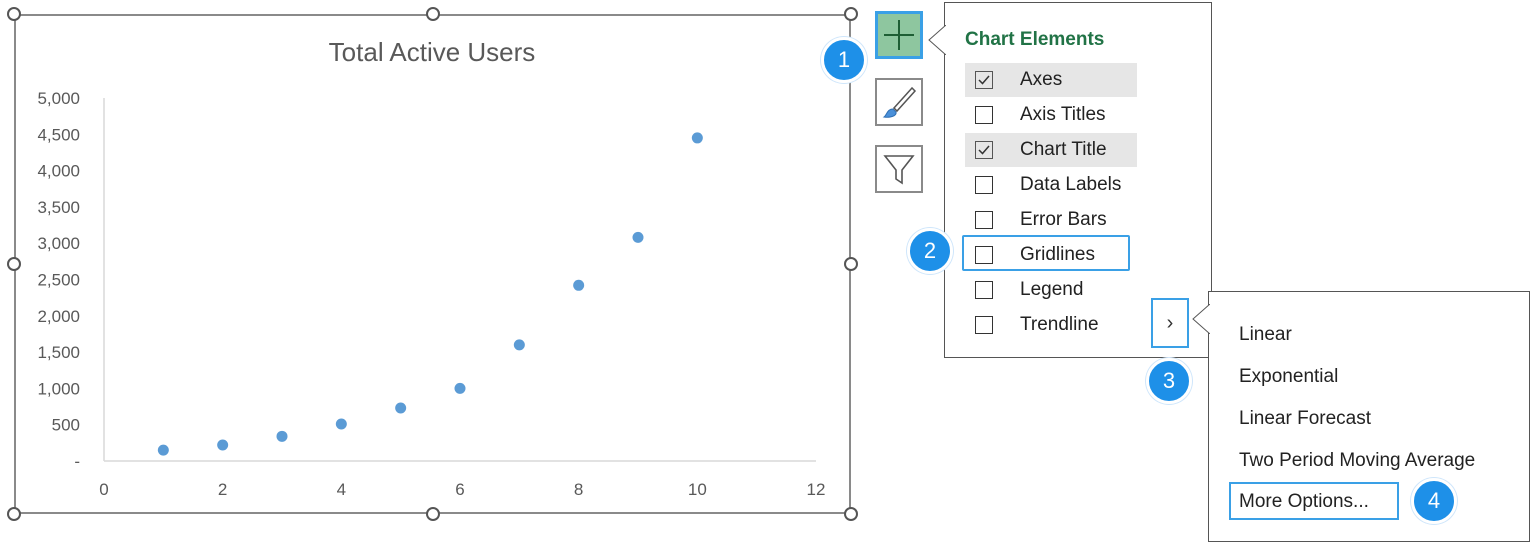 The image size is (1536, 548). Describe the element at coordinates (1063, 114) in the screenshot. I see `element-label: Axis Titles` at that location.